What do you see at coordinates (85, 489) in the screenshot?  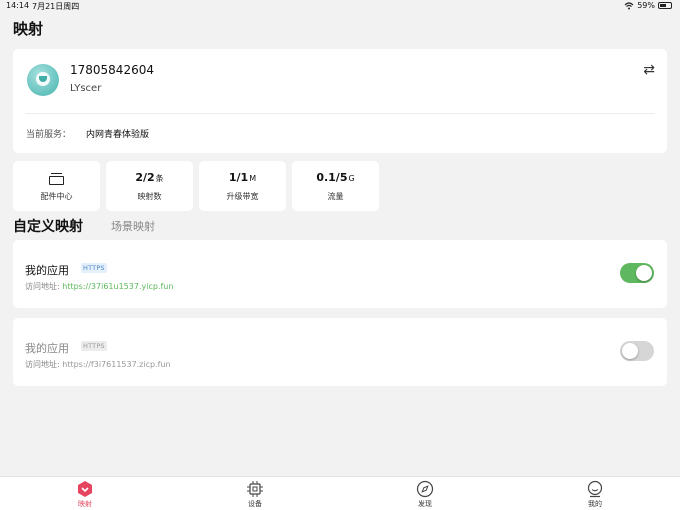 I see `mapping-icon` at bounding box center [85, 489].